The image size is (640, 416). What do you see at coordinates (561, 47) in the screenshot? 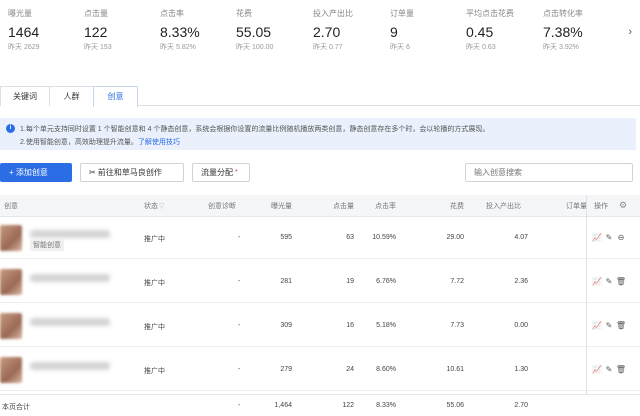
I see `metric-compare: 昨天 3.92%` at bounding box center [561, 47].